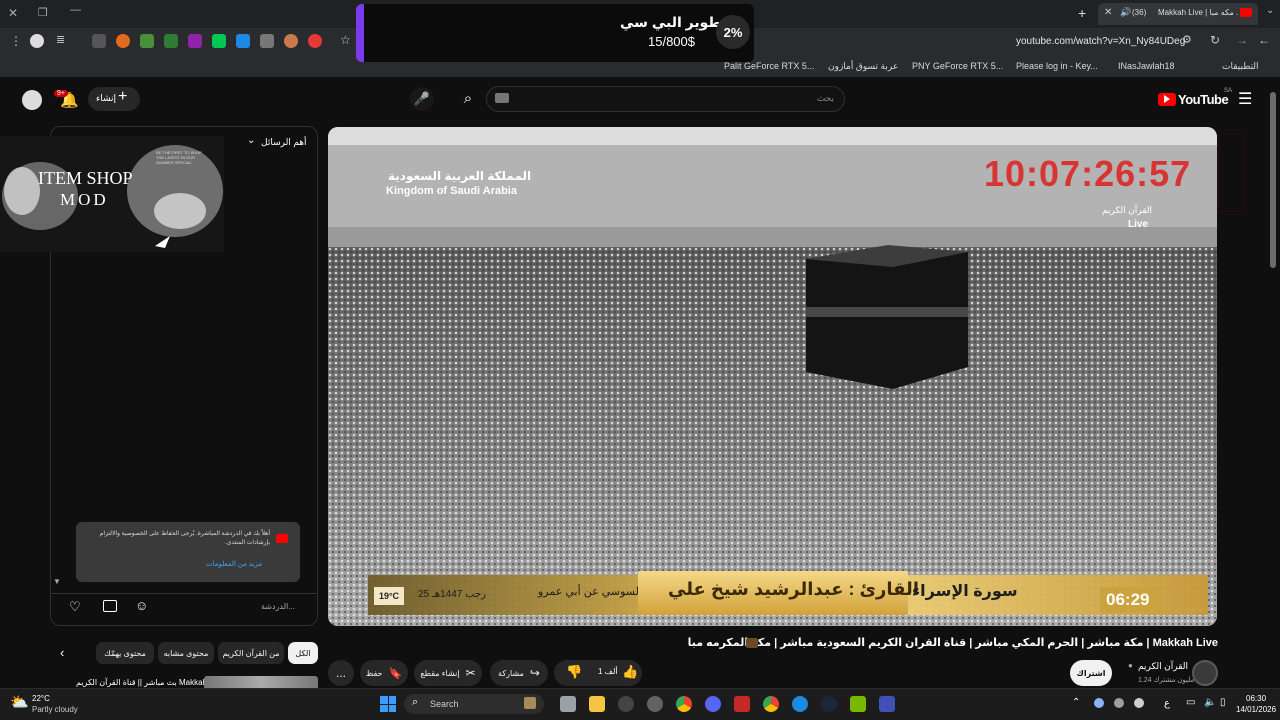  What do you see at coordinates (186, 653) in the screenshot?
I see `chip-similar: محتوى مشابه` at bounding box center [186, 653].